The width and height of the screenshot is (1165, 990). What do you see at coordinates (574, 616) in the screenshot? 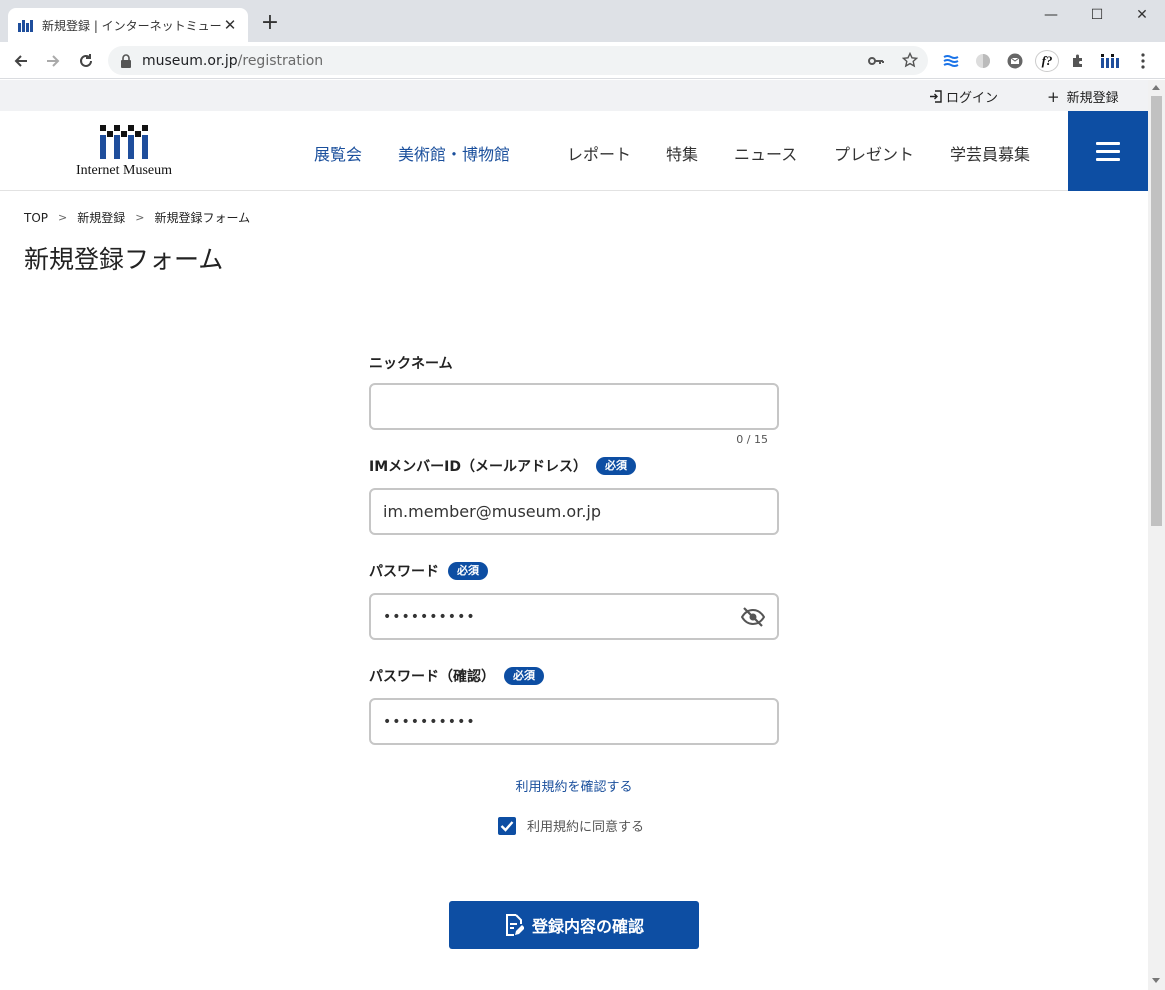
I see `password-field: ••••••••••` at bounding box center [574, 616].